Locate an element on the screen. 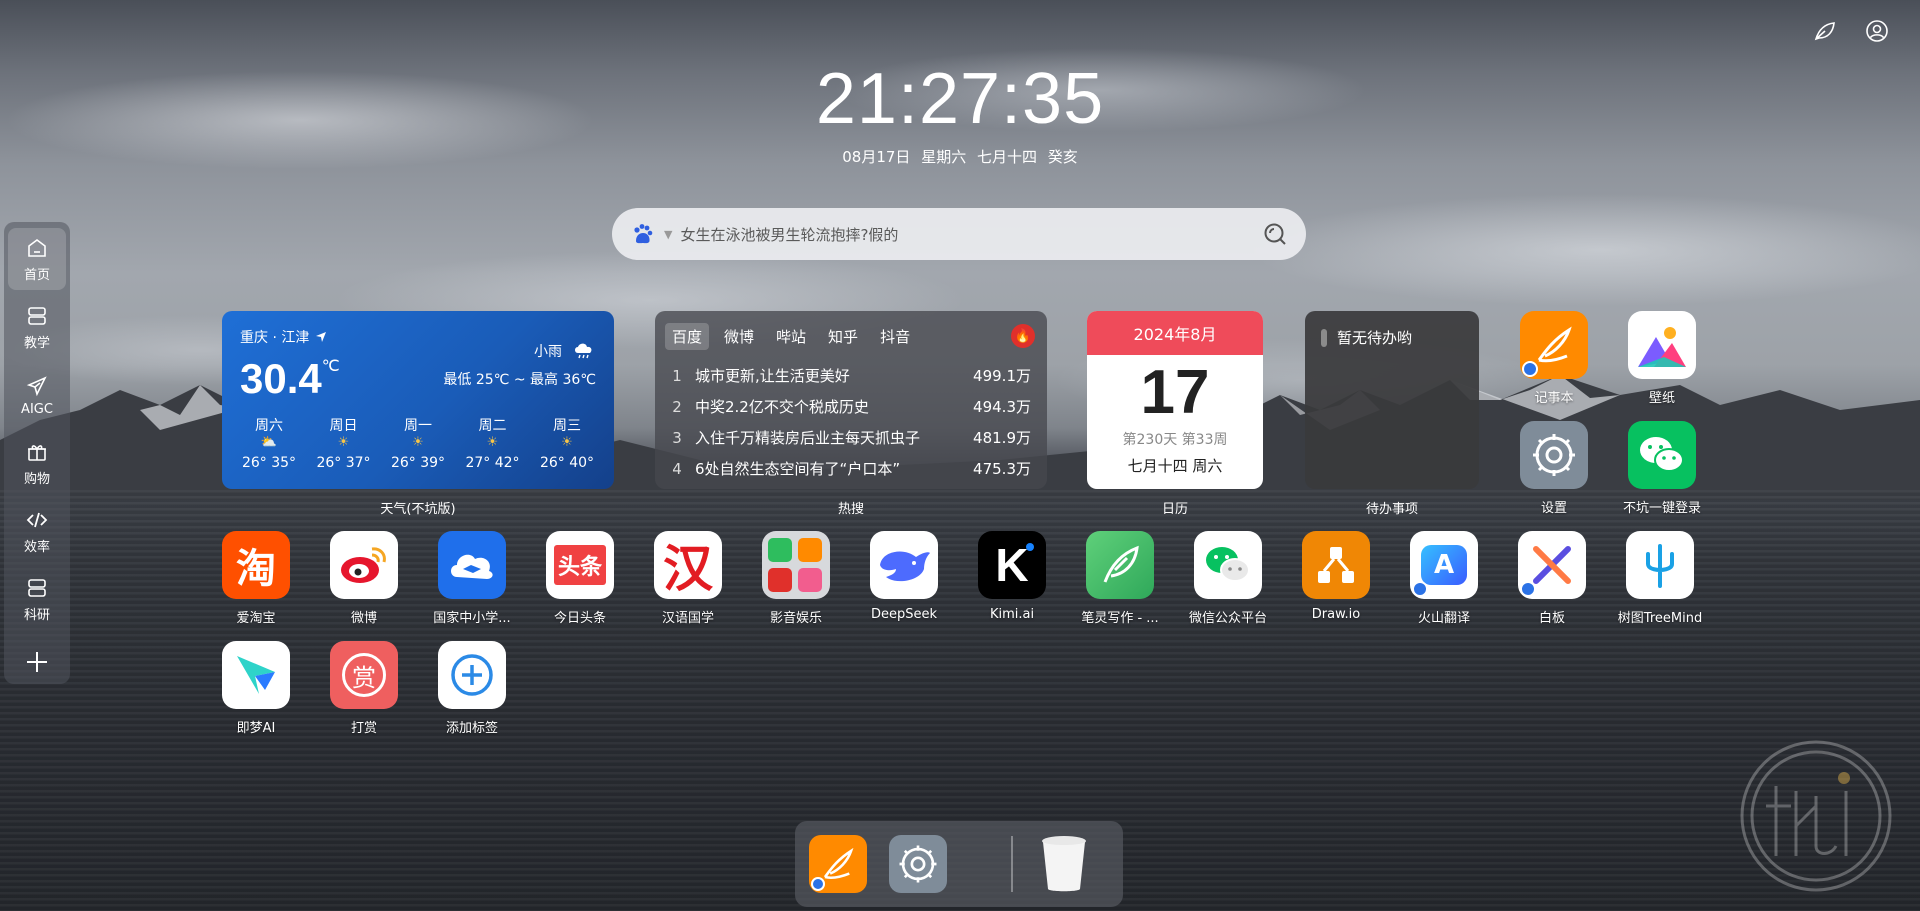 This screenshot has width=1920, height=911. sidebar-item-teaching: 教学 is located at coordinates (37, 327).